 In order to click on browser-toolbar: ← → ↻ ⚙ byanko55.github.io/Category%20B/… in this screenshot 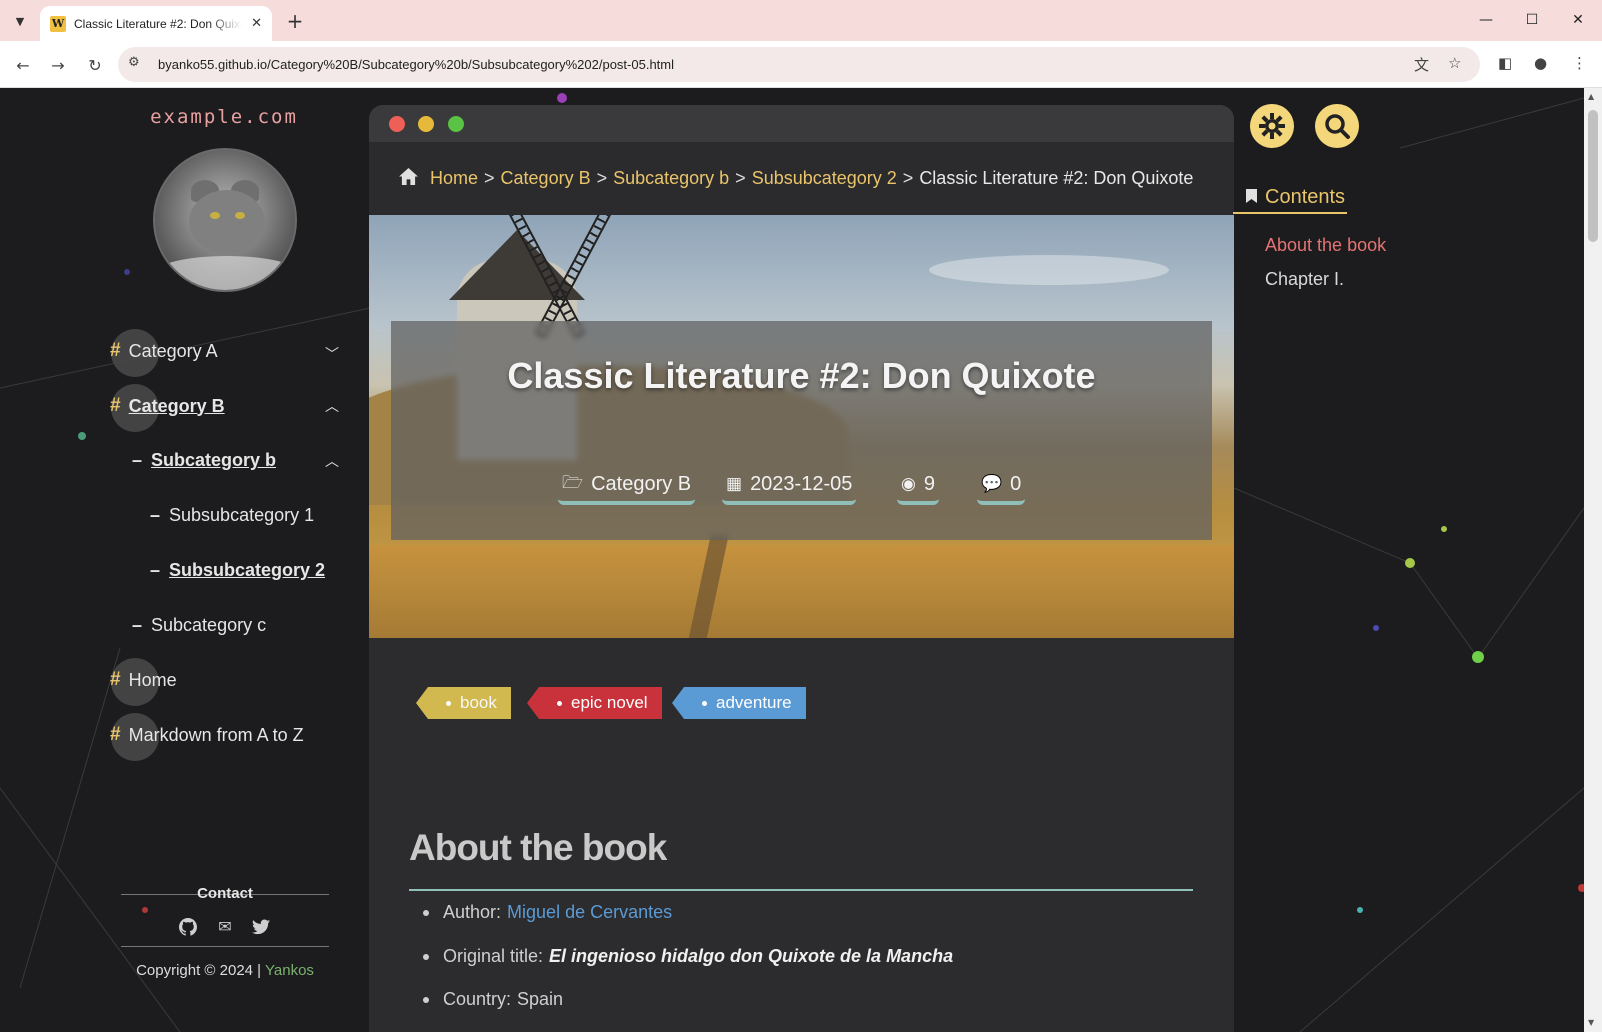, I will do `click(801, 64)`.